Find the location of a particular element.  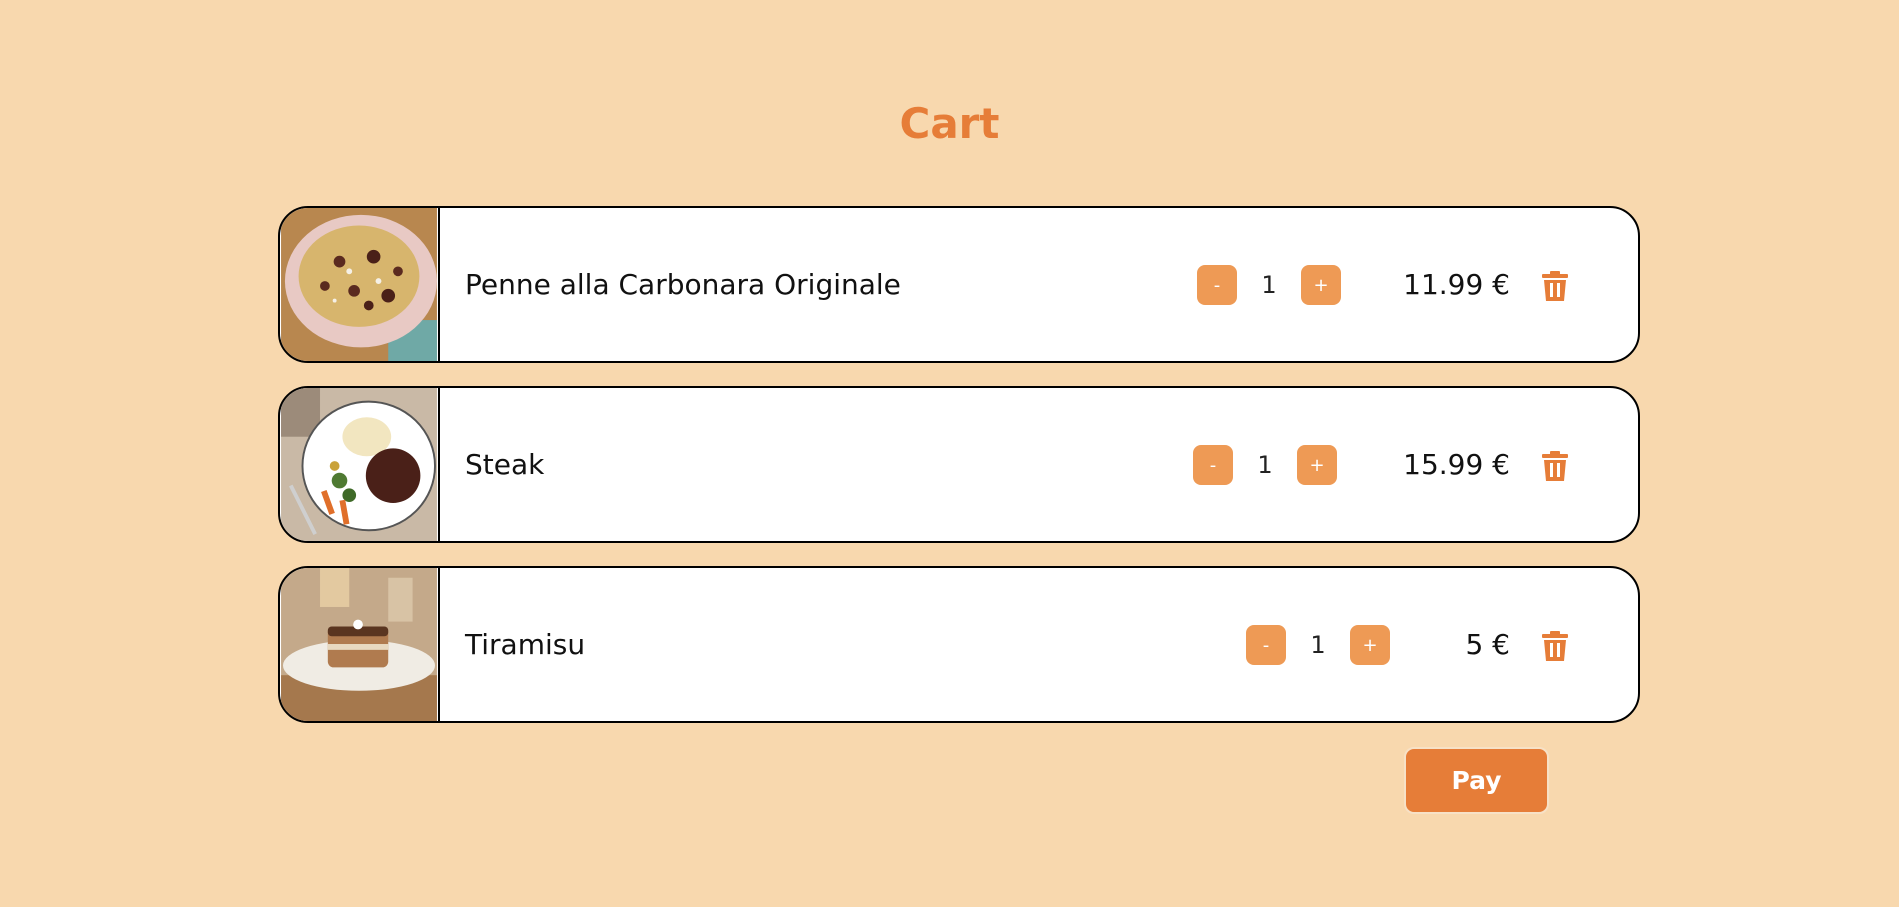

page-title: Cart is located at coordinates (949, 123).